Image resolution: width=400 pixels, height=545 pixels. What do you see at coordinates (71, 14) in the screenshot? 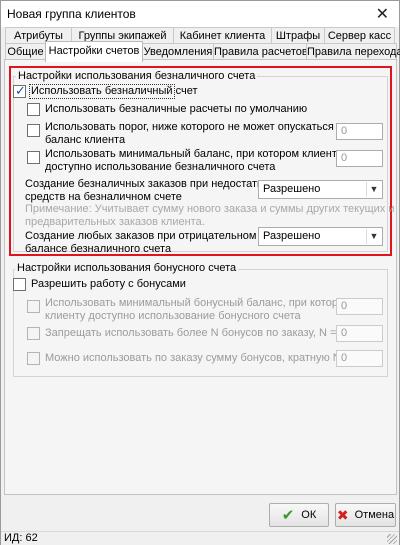
I see `window-title: Новая группа клиентов` at bounding box center [71, 14].